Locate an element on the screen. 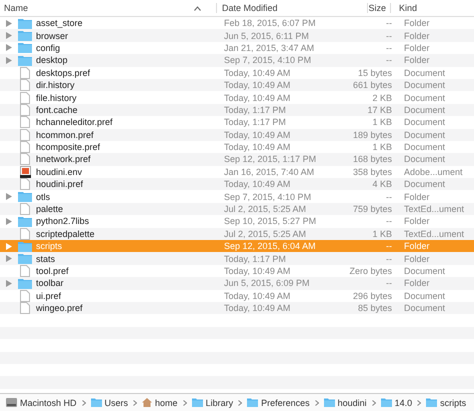 The height and width of the screenshot is (411, 474). file-name: font.cache is located at coordinates (57, 109).